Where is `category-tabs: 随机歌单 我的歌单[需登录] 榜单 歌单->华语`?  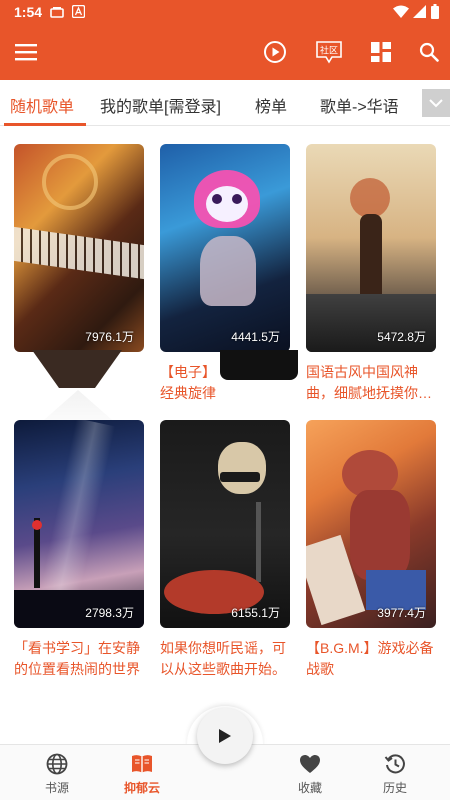 category-tabs: 随机歌单 我的歌单[需登录] 榜单 歌单->华语 is located at coordinates (225, 103).